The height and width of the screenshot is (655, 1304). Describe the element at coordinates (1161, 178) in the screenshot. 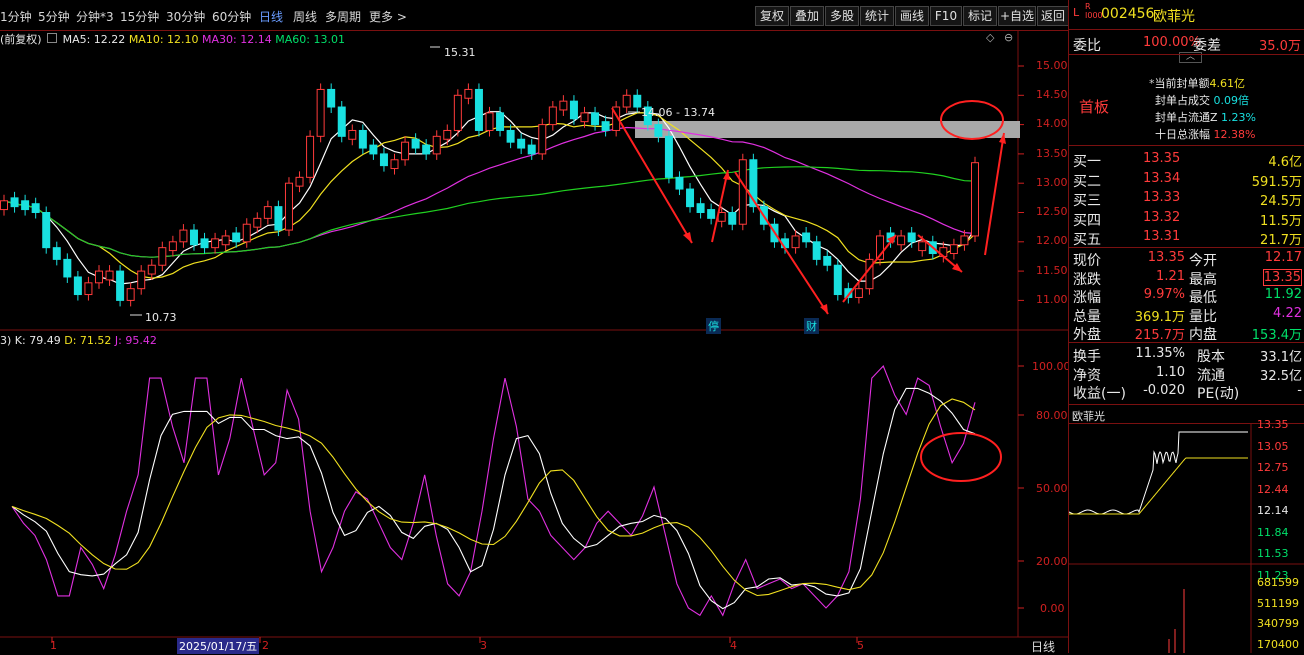

I see `bid-price: 13.34` at that location.